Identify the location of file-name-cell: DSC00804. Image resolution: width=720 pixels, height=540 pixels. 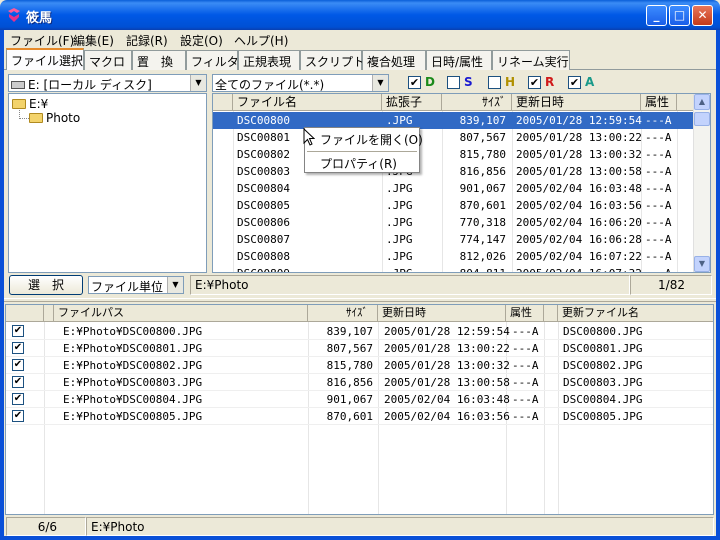
(263, 188).